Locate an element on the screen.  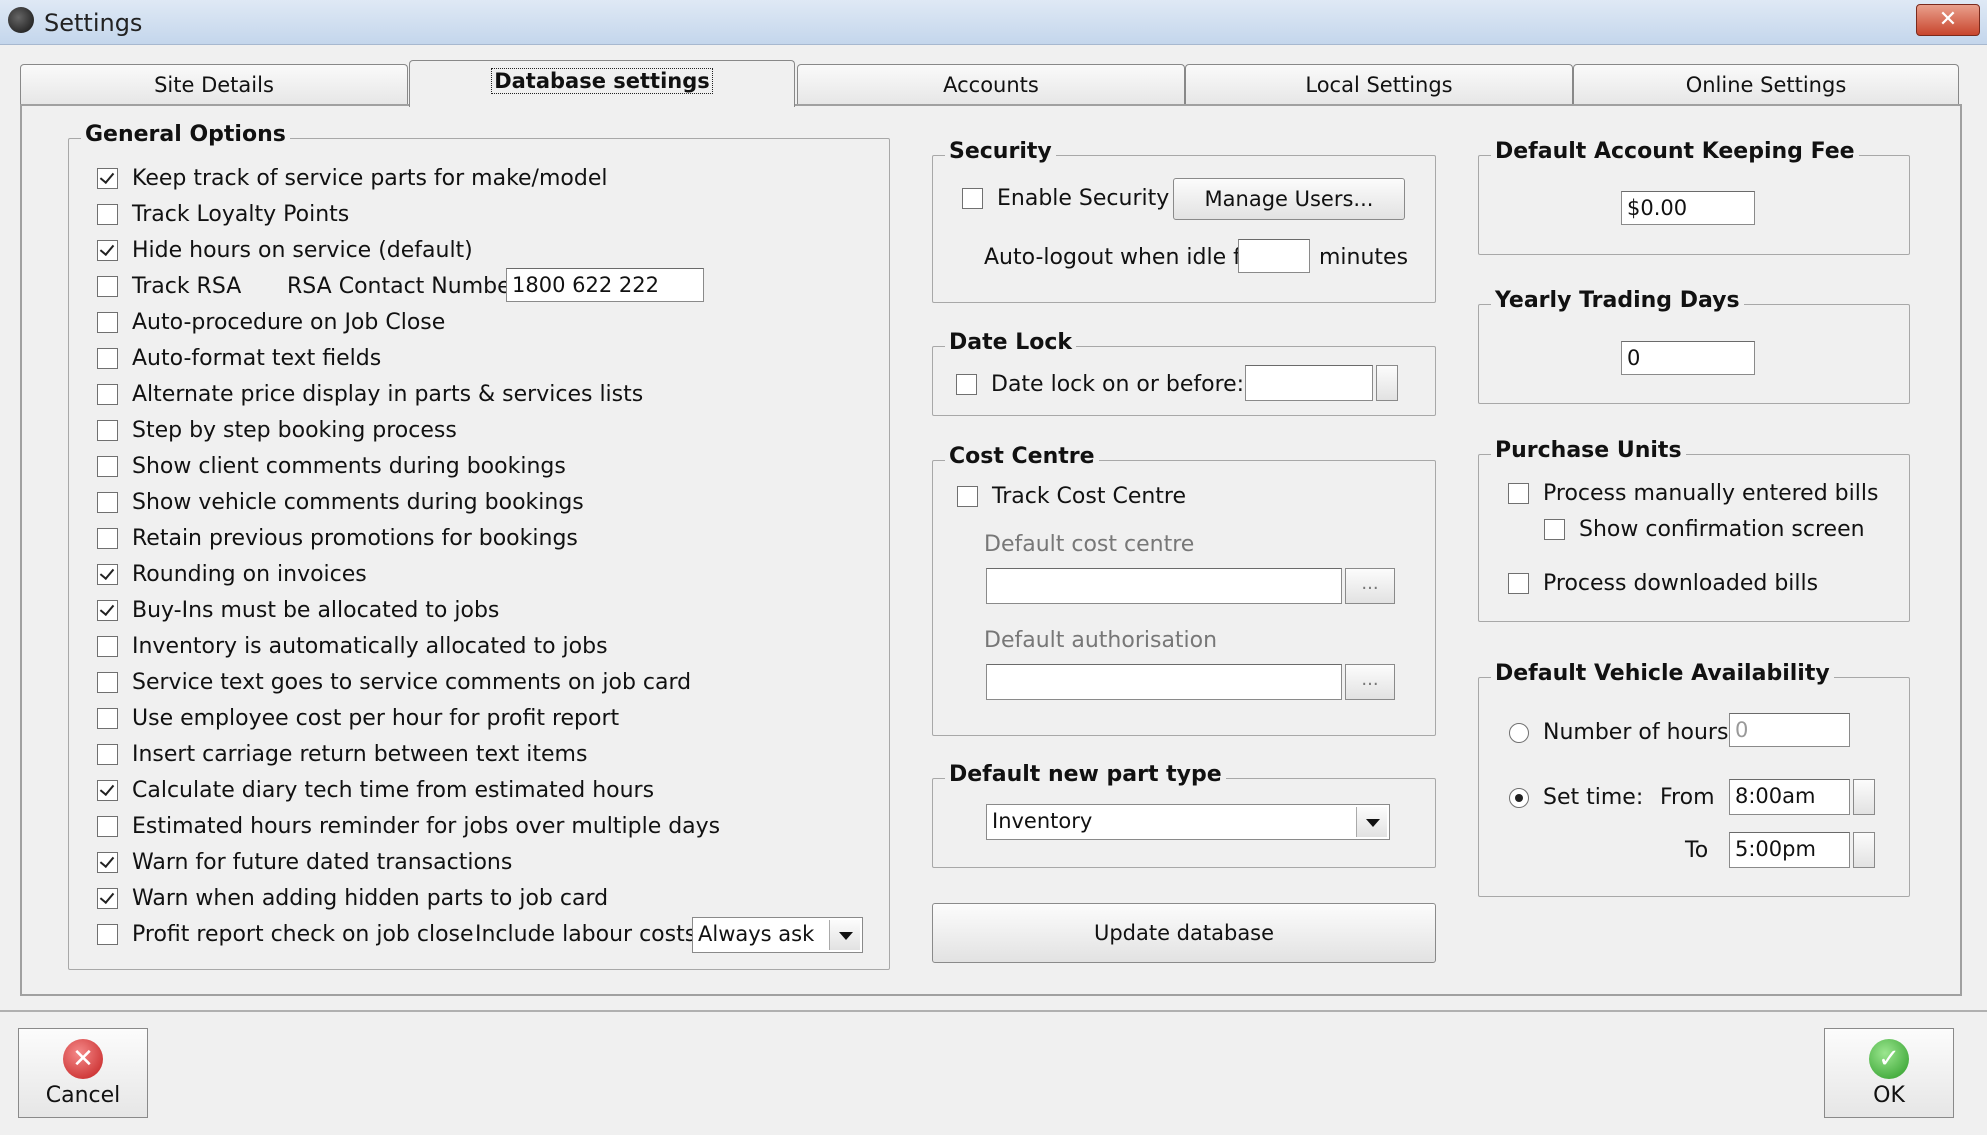
tab-site-details: Site Details is located at coordinates (214, 84).